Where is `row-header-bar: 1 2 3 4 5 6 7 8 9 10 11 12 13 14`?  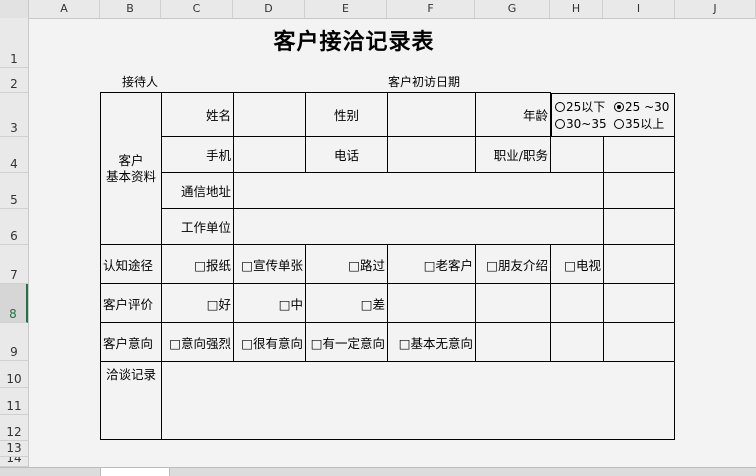
row-header-bar: 1 2 3 4 5 6 7 8 9 10 11 12 13 14 is located at coordinates (14, 246).